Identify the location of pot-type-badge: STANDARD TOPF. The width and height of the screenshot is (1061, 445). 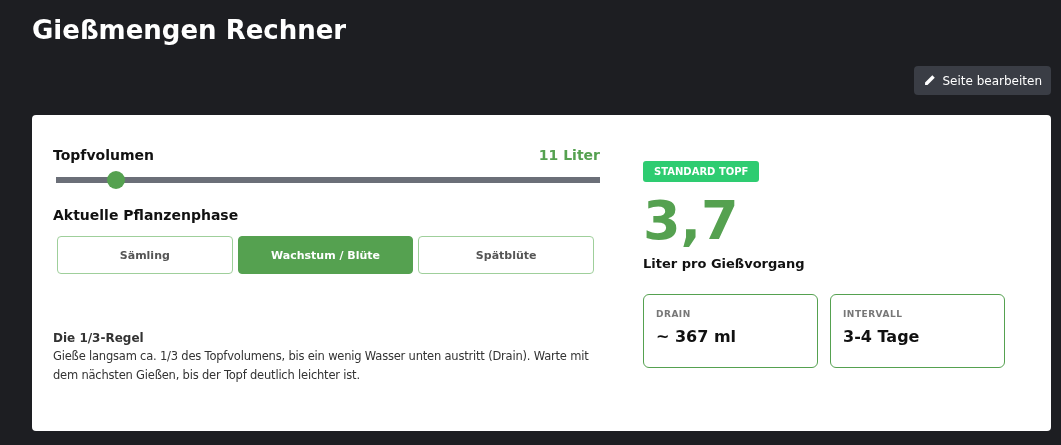
(701, 171).